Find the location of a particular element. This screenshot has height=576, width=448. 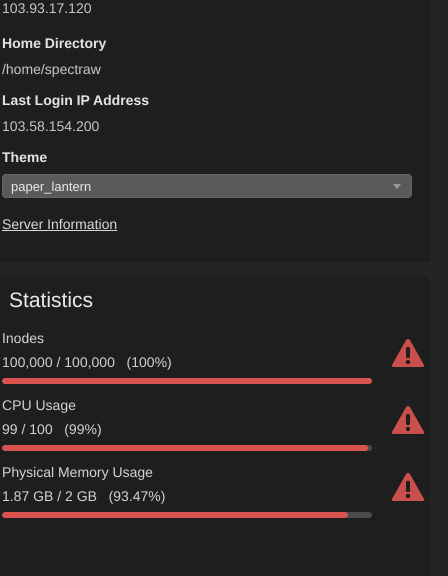

field-label: Last Login IP Address is located at coordinates (76, 100).